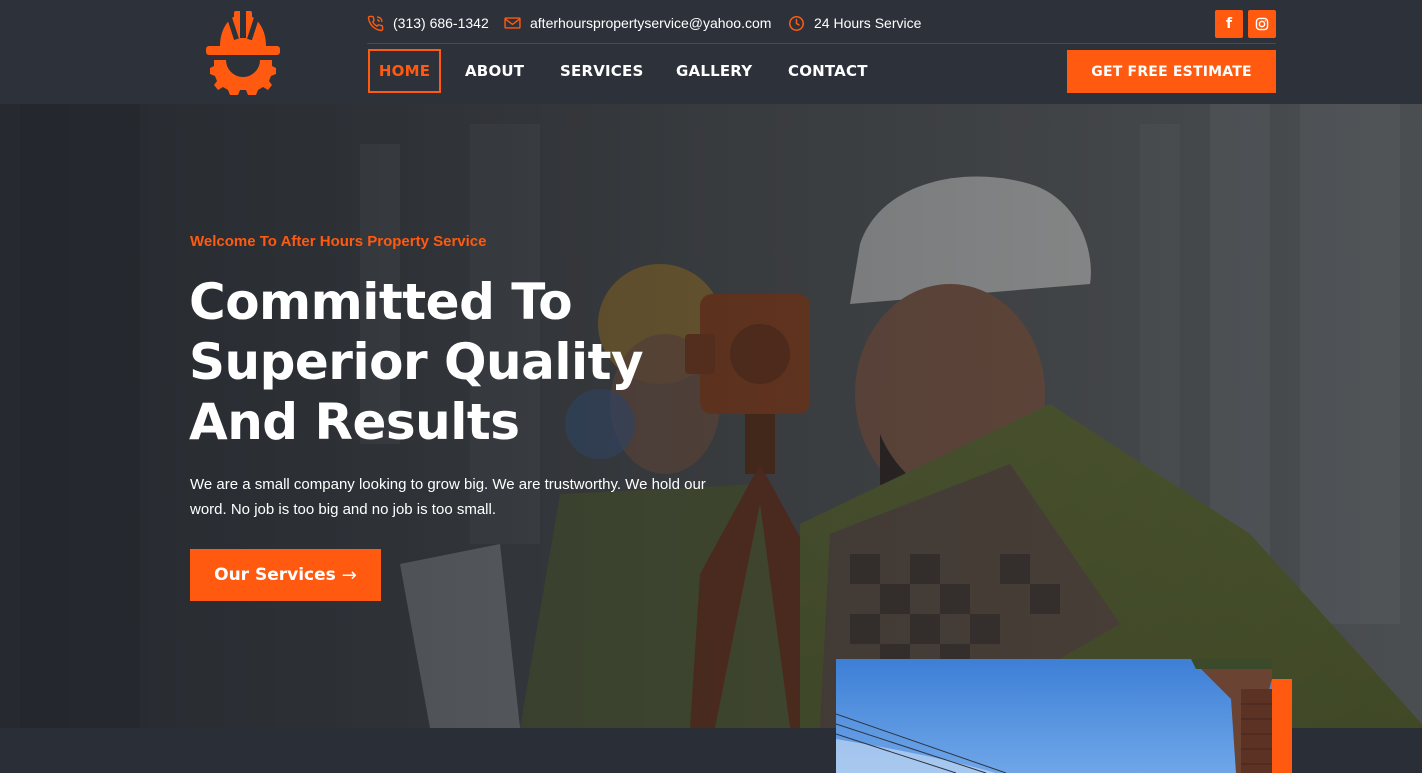 Image resolution: width=1422 pixels, height=773 pixels. What do you see at coordinates (512, 23) in the screenshot?
I see `envelope-icon` at bounding box center [512, 23].